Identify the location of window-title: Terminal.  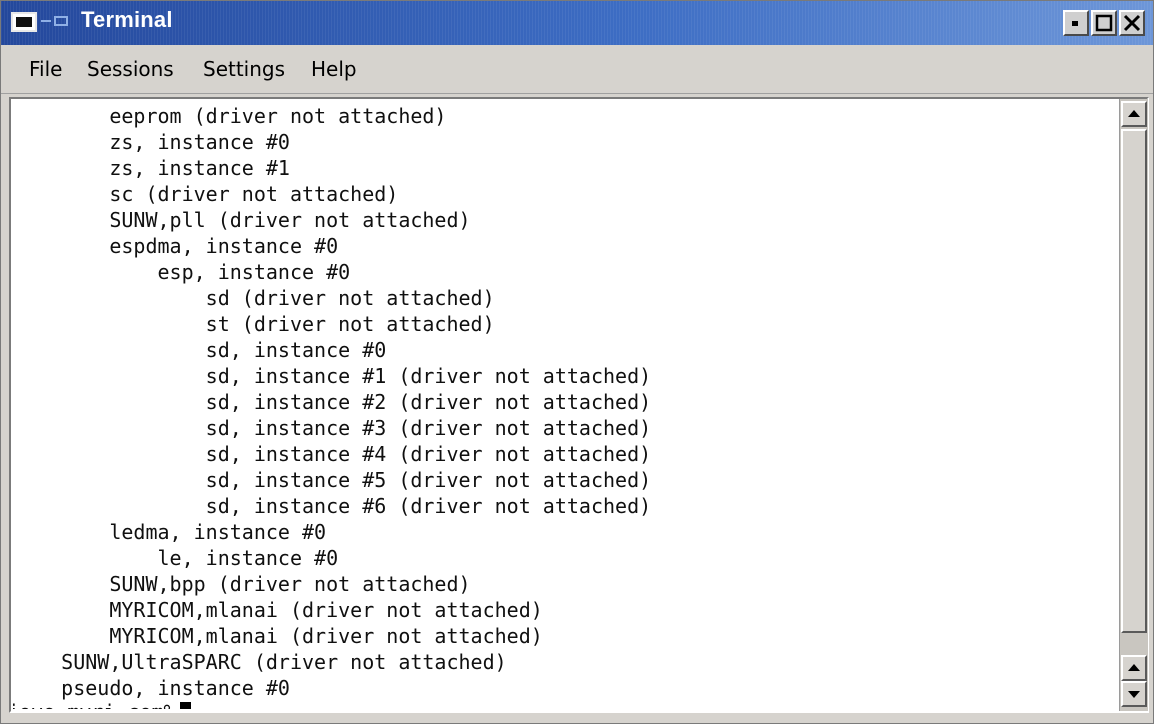
(127, 19).